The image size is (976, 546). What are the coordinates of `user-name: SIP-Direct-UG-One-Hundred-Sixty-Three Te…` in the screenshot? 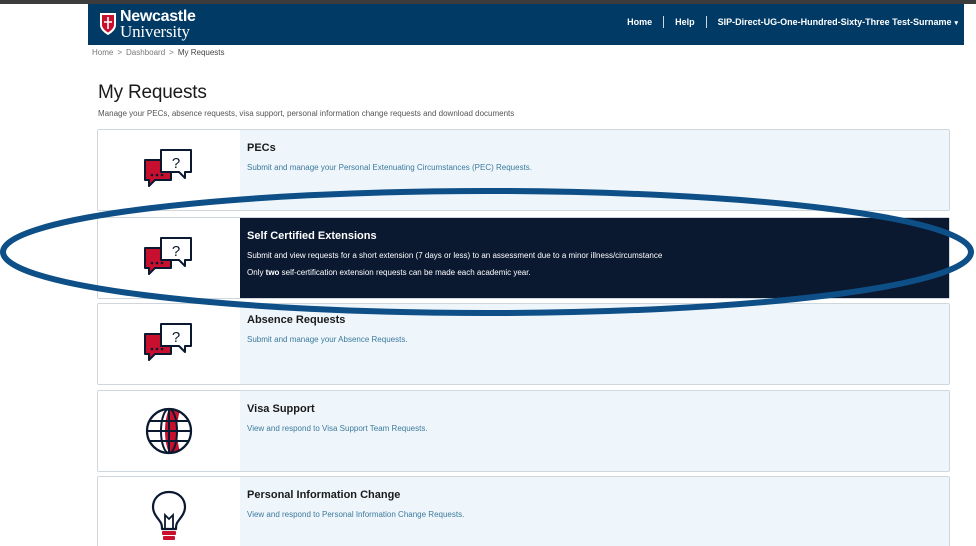 It's located at (834, 22).